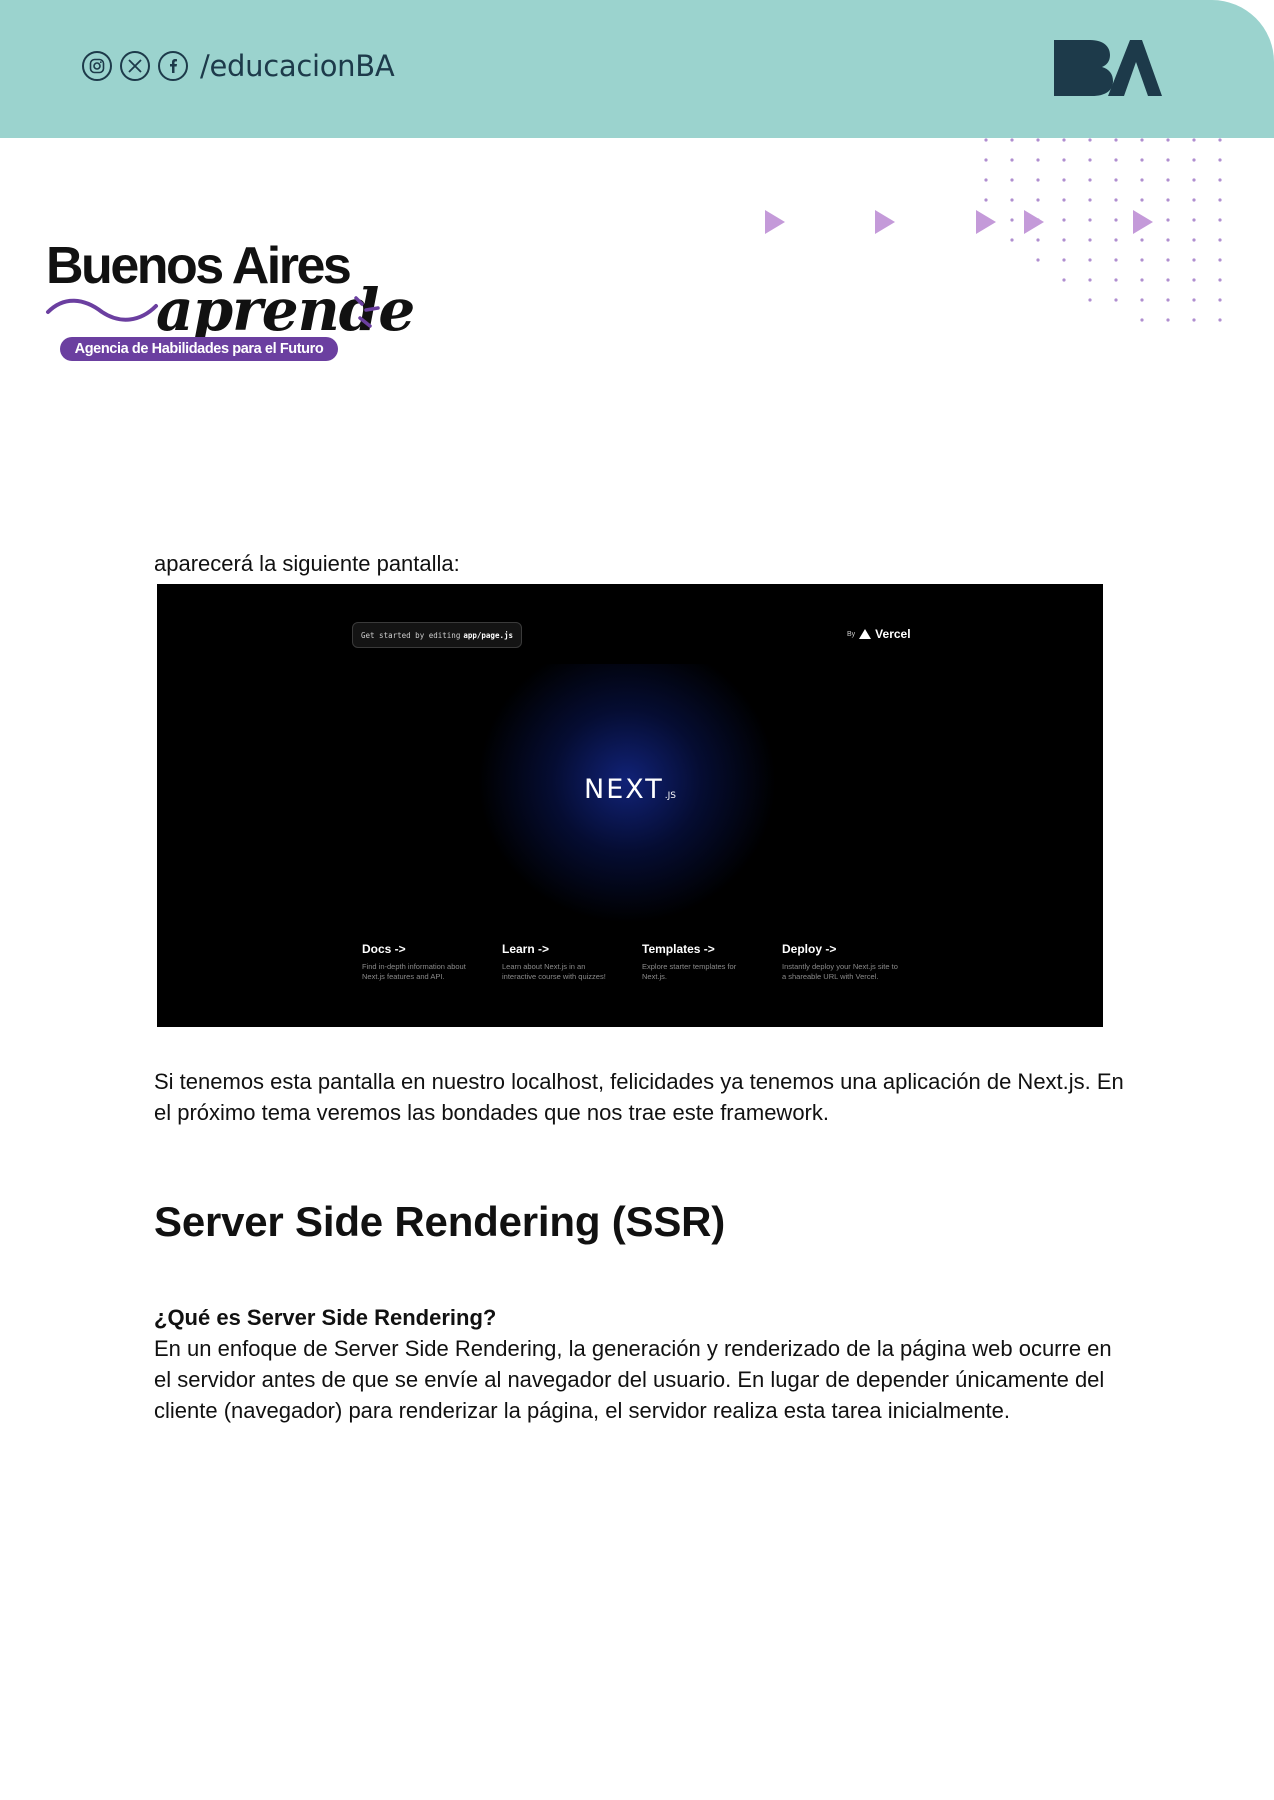 The image size is (1274, 1800). What do you see at coordinates (488, 635) in the screenshot?
I see `get-started-file: app/page.js` at bounding box center [488, 635].